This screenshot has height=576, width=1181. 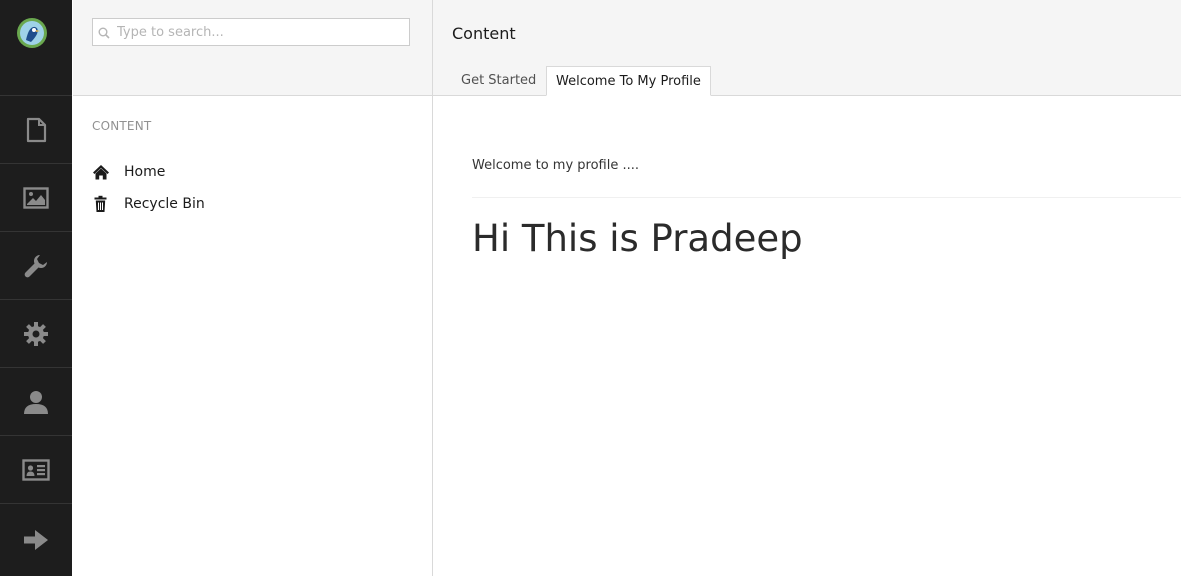 I want to click on gear-icon, so click(x=36, y=333).